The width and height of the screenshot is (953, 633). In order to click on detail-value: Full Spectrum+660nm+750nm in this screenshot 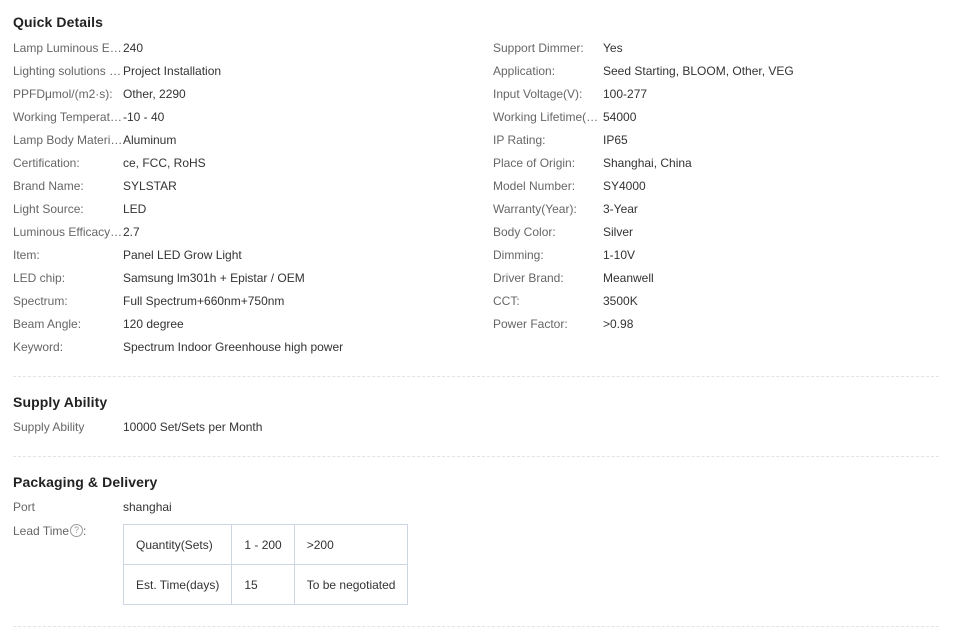, I will do `click(204, 301)`.